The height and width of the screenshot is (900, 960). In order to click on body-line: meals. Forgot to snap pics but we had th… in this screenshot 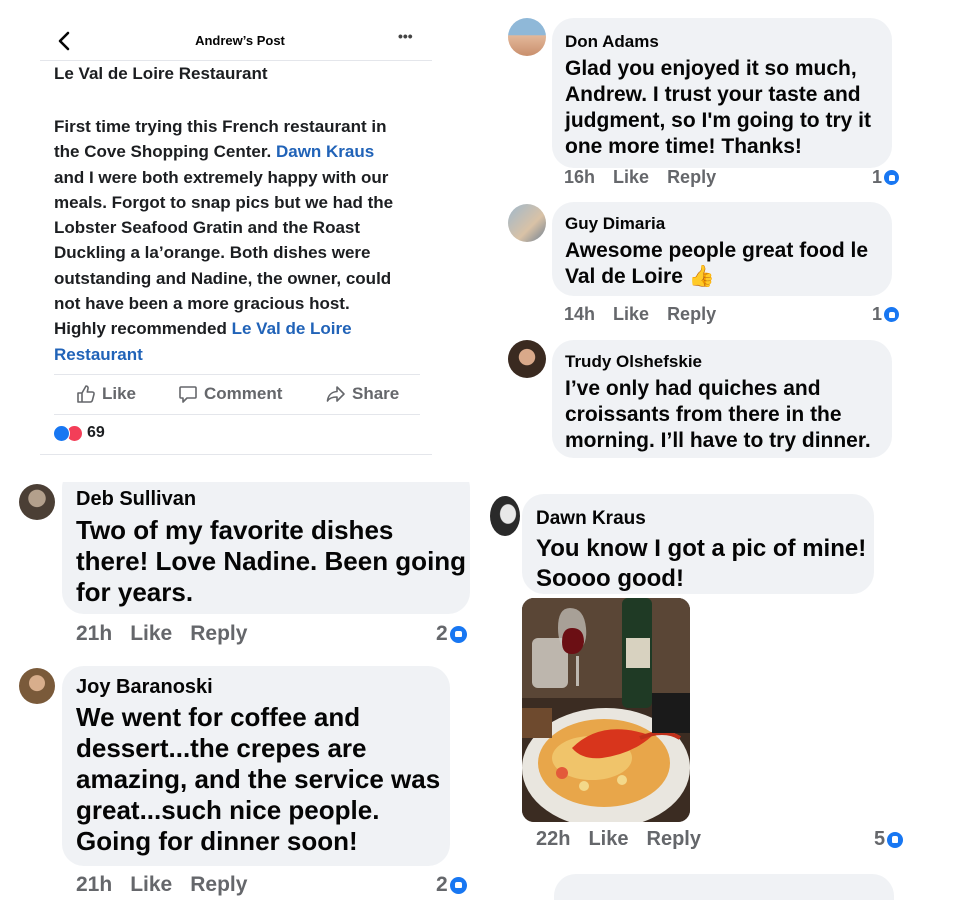, I will do `click(224, 202)`.